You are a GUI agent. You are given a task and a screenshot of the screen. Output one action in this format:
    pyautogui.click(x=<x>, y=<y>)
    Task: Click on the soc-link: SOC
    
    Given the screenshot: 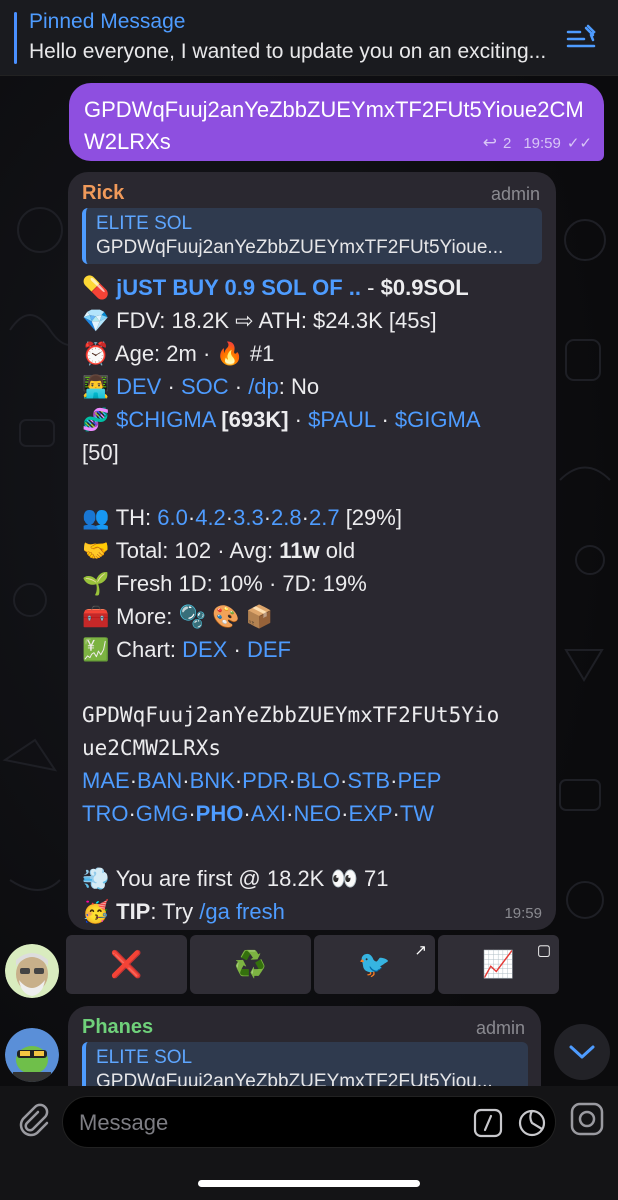 What is the action you would take?
    pyautogui.click(x=205, y=386)
    